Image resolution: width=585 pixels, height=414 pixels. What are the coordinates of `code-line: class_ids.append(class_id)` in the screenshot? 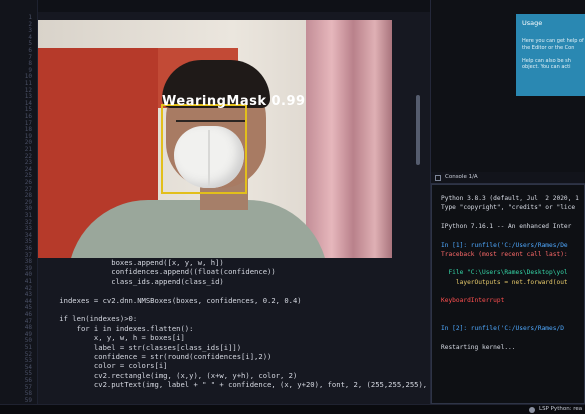 It's located at (133, 281).